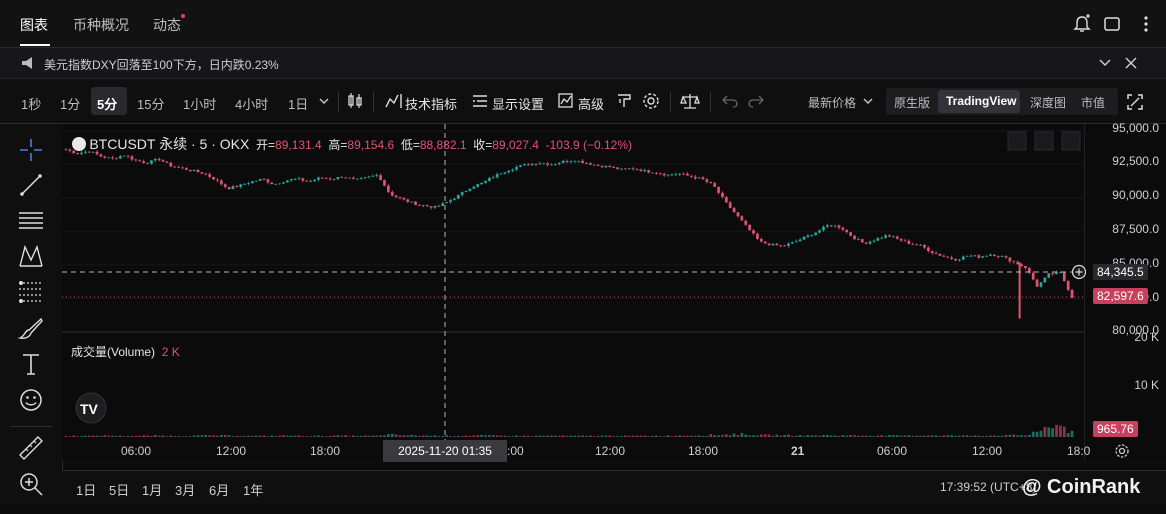  What do you see at coordinates (1135, 102) in the screenshot?
I see `fullscreen-icon` at bounding box center [1135, 102].